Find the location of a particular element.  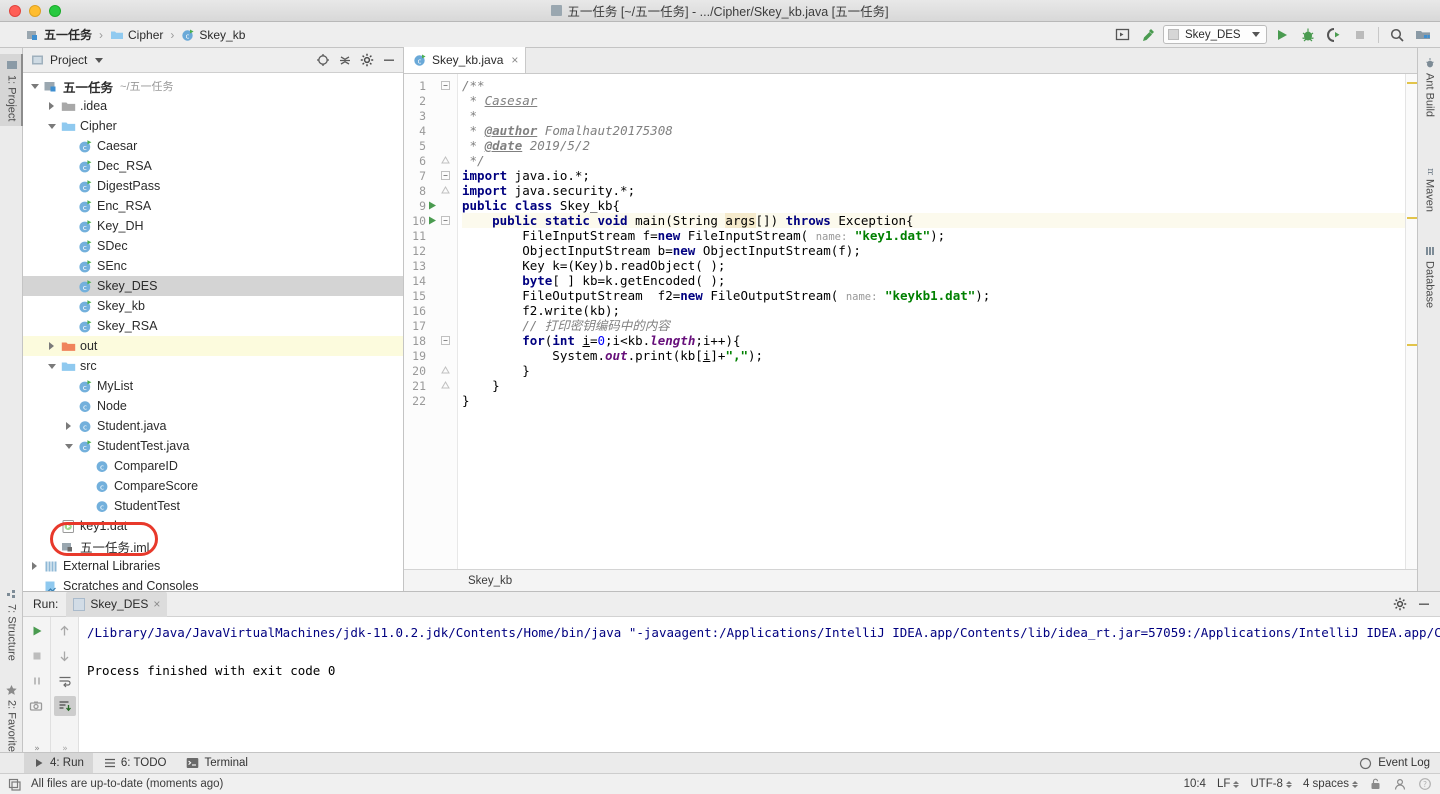

sidebar-item-database: Database is located at coordinates (1429, 276).